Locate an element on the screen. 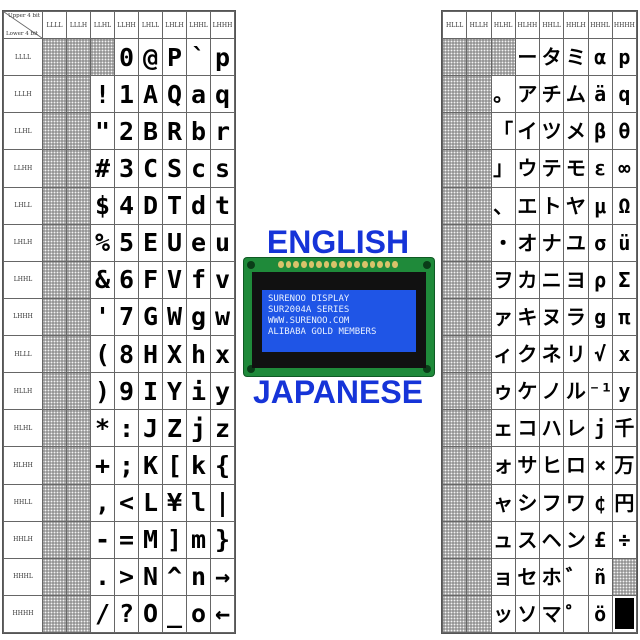 The height and width of the screenshot is (640, 640). char-cell: @ is located at coordinates (150, 57).